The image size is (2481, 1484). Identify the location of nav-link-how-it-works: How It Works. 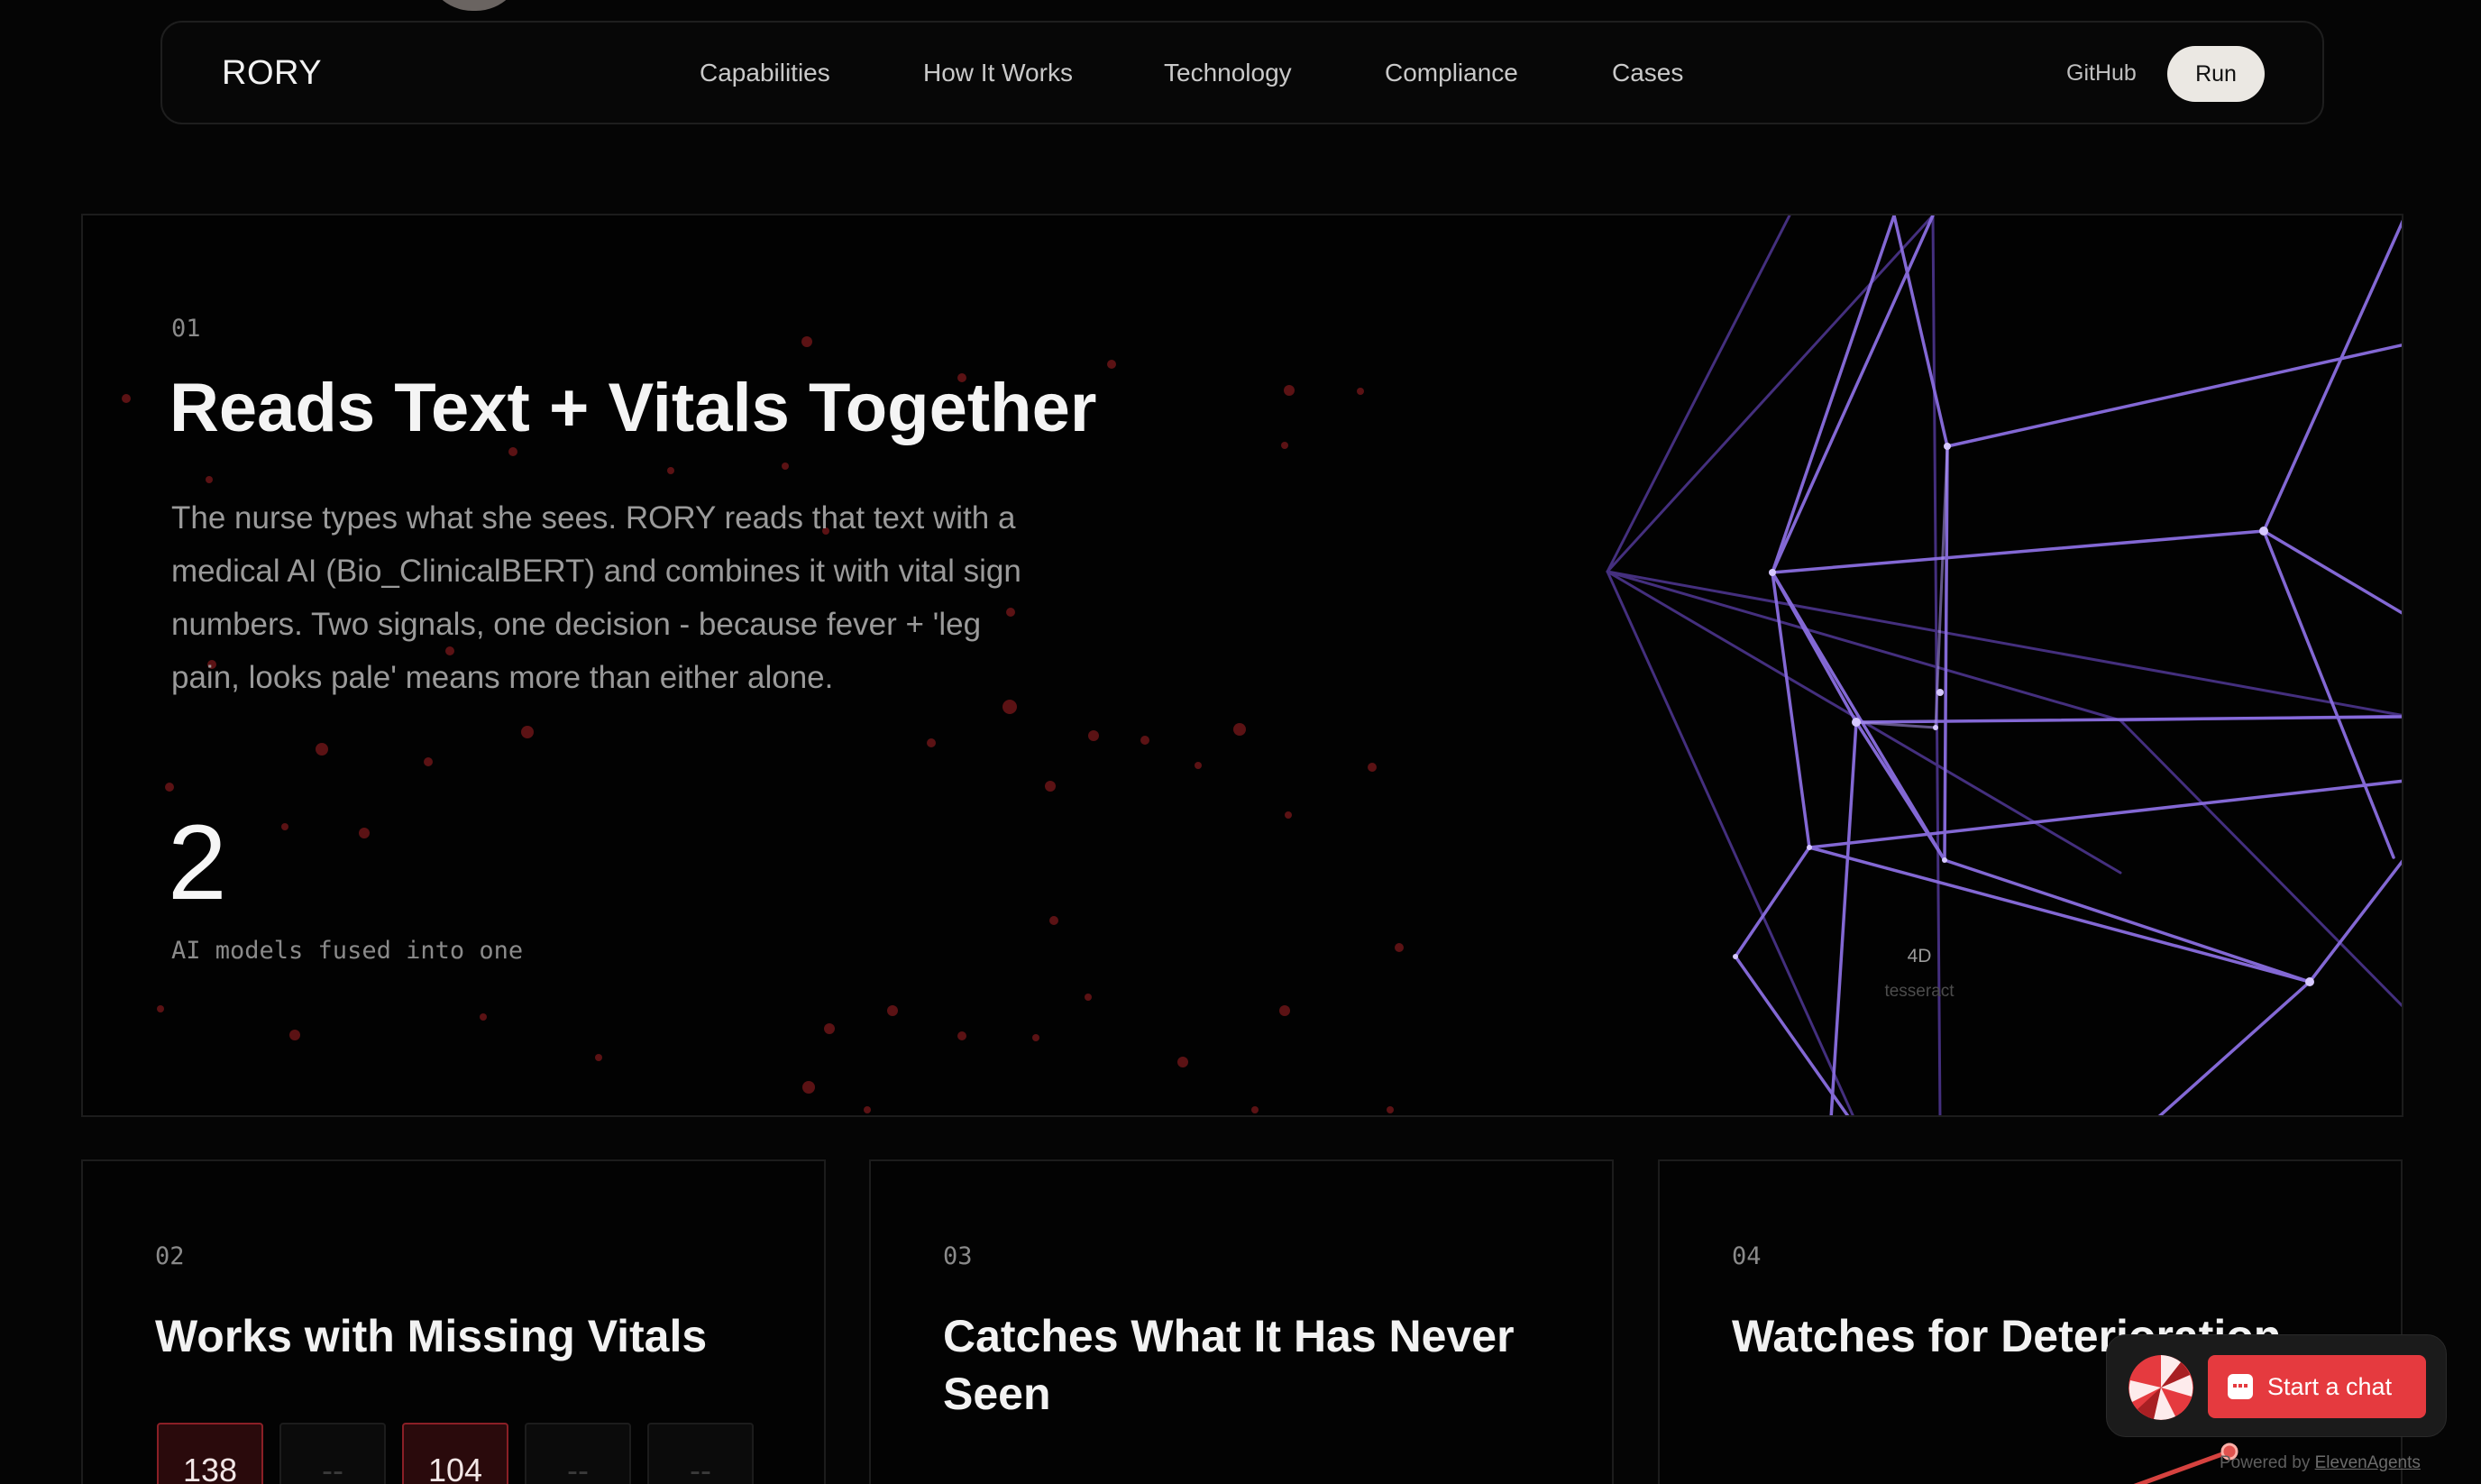
(998, 73).